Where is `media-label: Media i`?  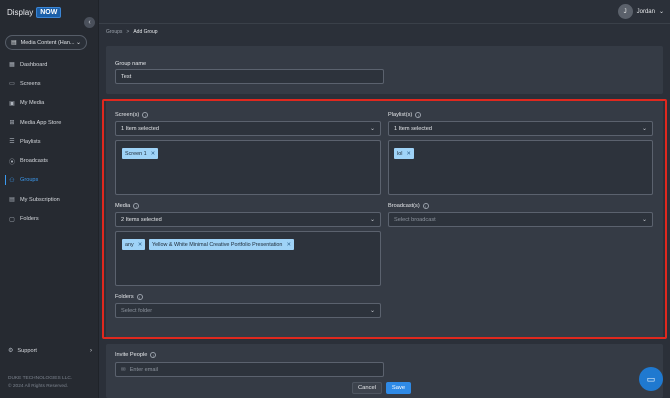 media-label: Media i is located at coordinates (127, 206).